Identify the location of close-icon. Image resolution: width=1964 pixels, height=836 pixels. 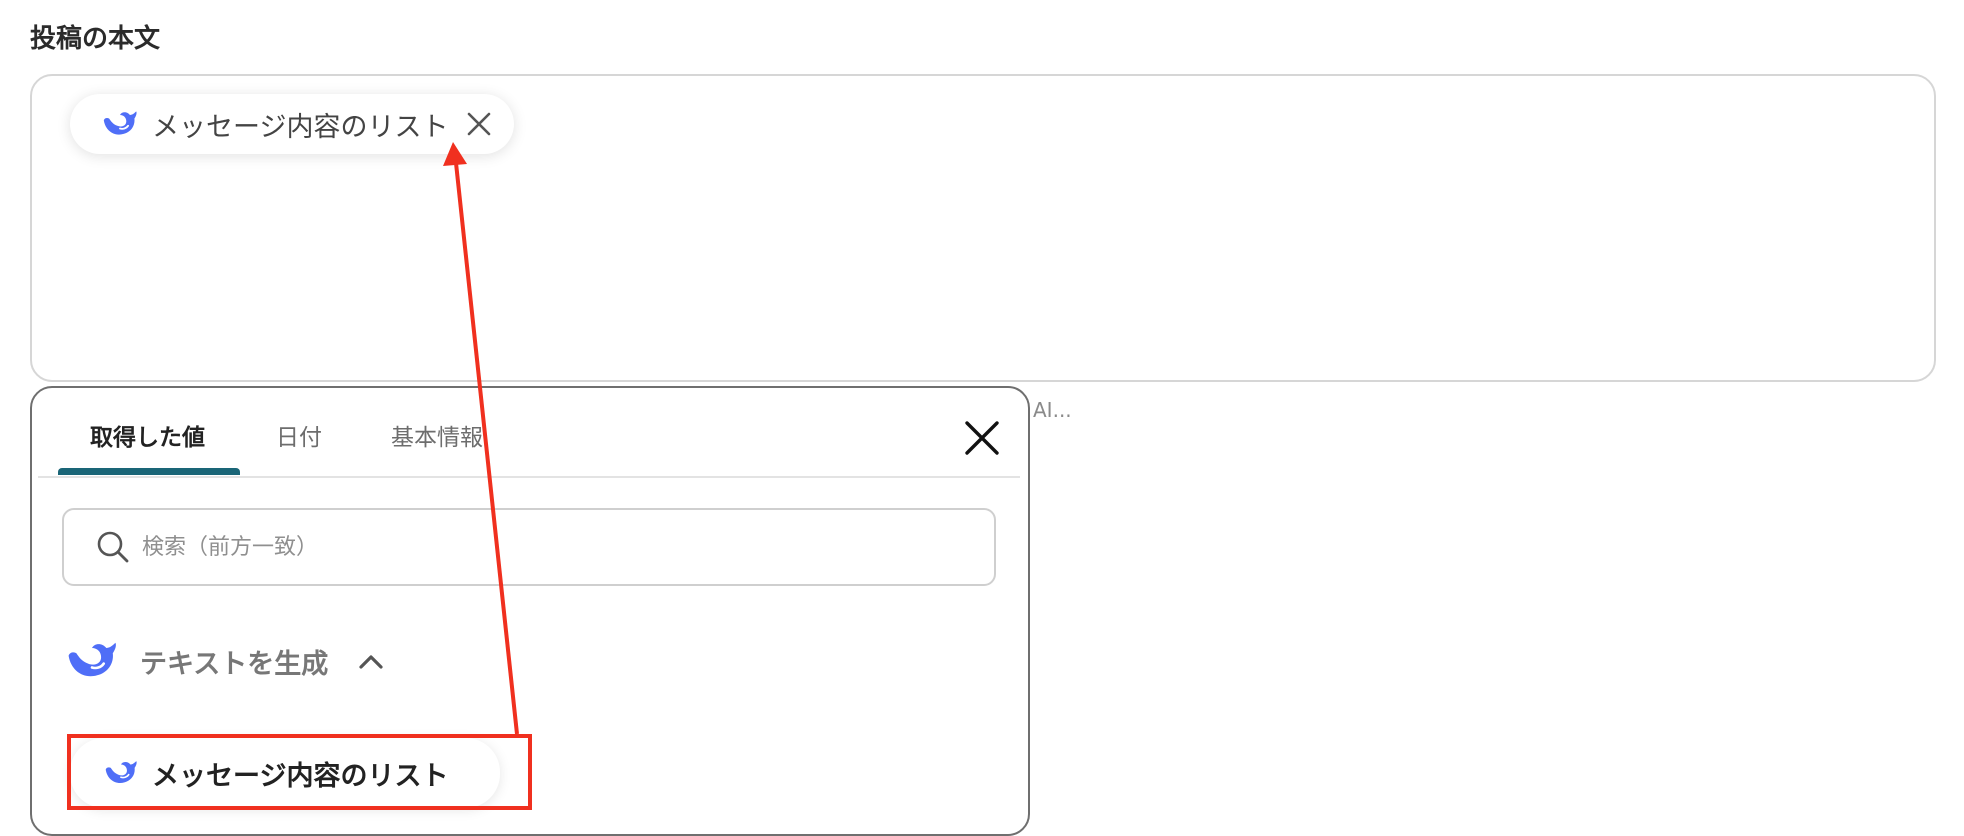
(982, 438).